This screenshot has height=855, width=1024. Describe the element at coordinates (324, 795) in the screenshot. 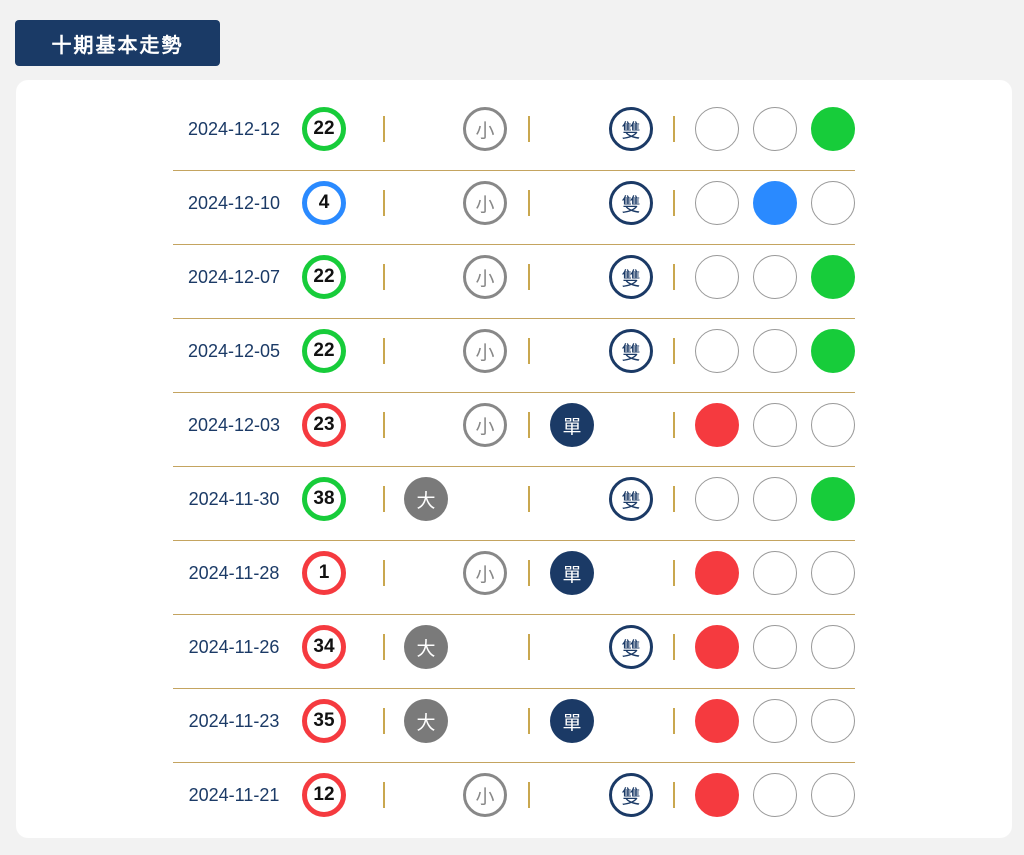

I see `number-ball: 12` at that location.